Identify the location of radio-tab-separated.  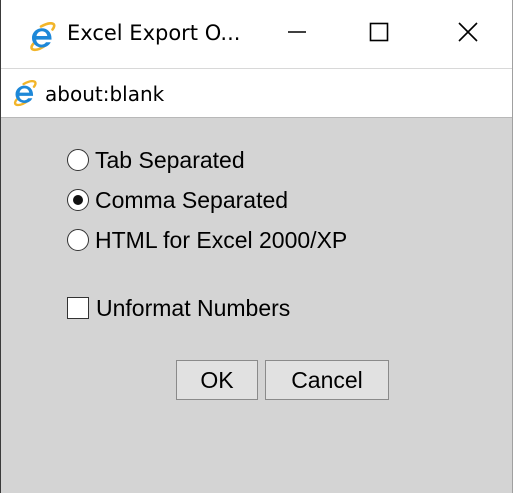
(78, 160).